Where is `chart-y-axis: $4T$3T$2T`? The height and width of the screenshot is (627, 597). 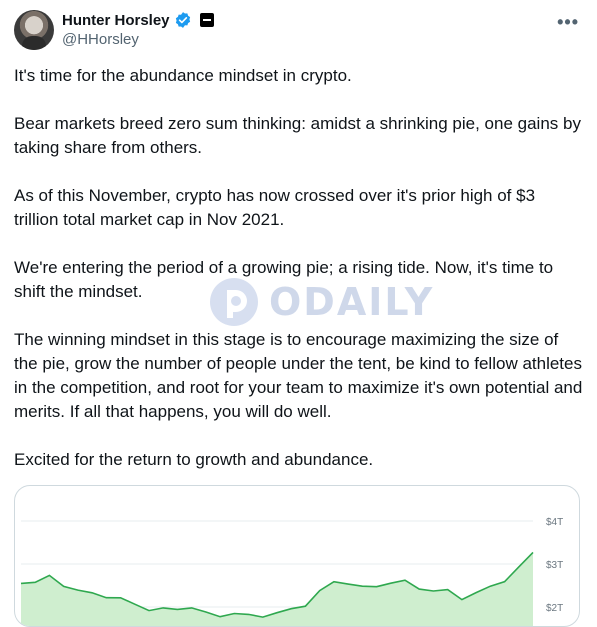 chart-y-axis: $4T$3T$2T is located at coordinates (554, 565).